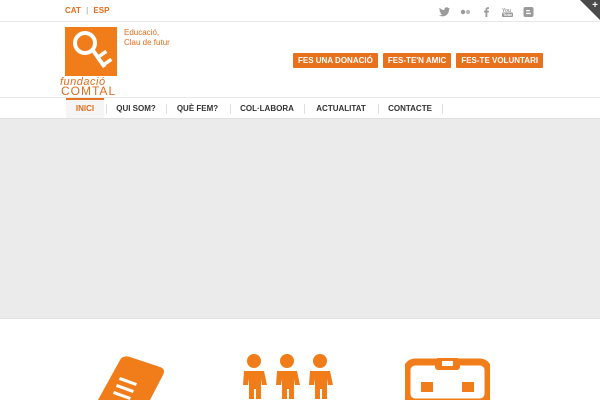 The image size is (600, 400). I want to click on nav-item-actualitat: ACTUALITAT, so click(341, 109).